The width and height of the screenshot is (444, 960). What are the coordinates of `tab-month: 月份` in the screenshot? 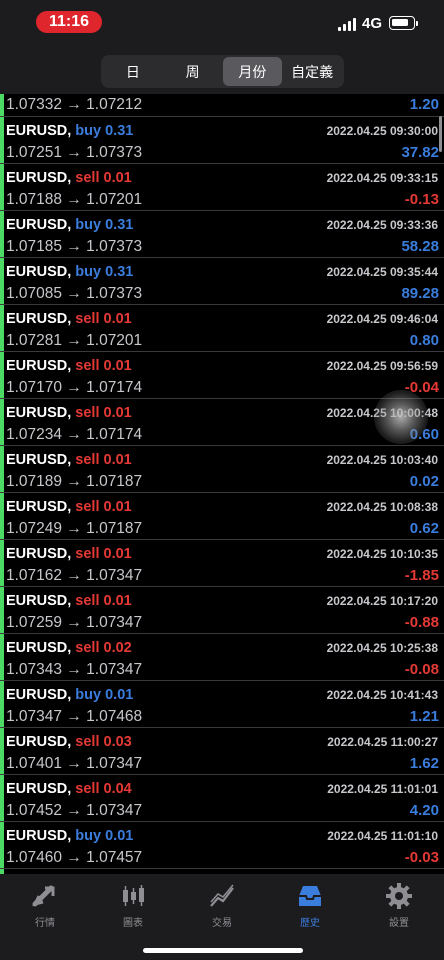 It's located at (252, 71).